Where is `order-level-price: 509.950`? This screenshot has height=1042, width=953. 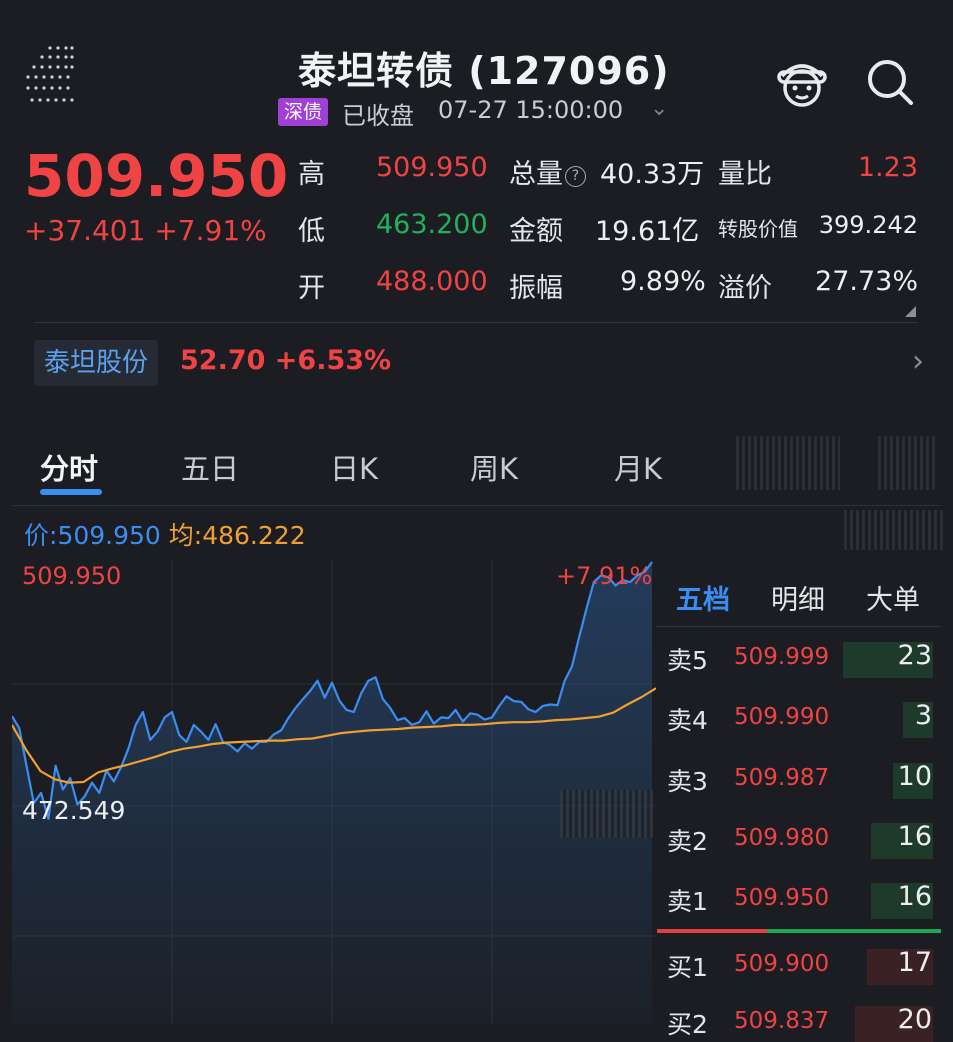 order-level-price: 509.950 is located at coordinates (782, 898).